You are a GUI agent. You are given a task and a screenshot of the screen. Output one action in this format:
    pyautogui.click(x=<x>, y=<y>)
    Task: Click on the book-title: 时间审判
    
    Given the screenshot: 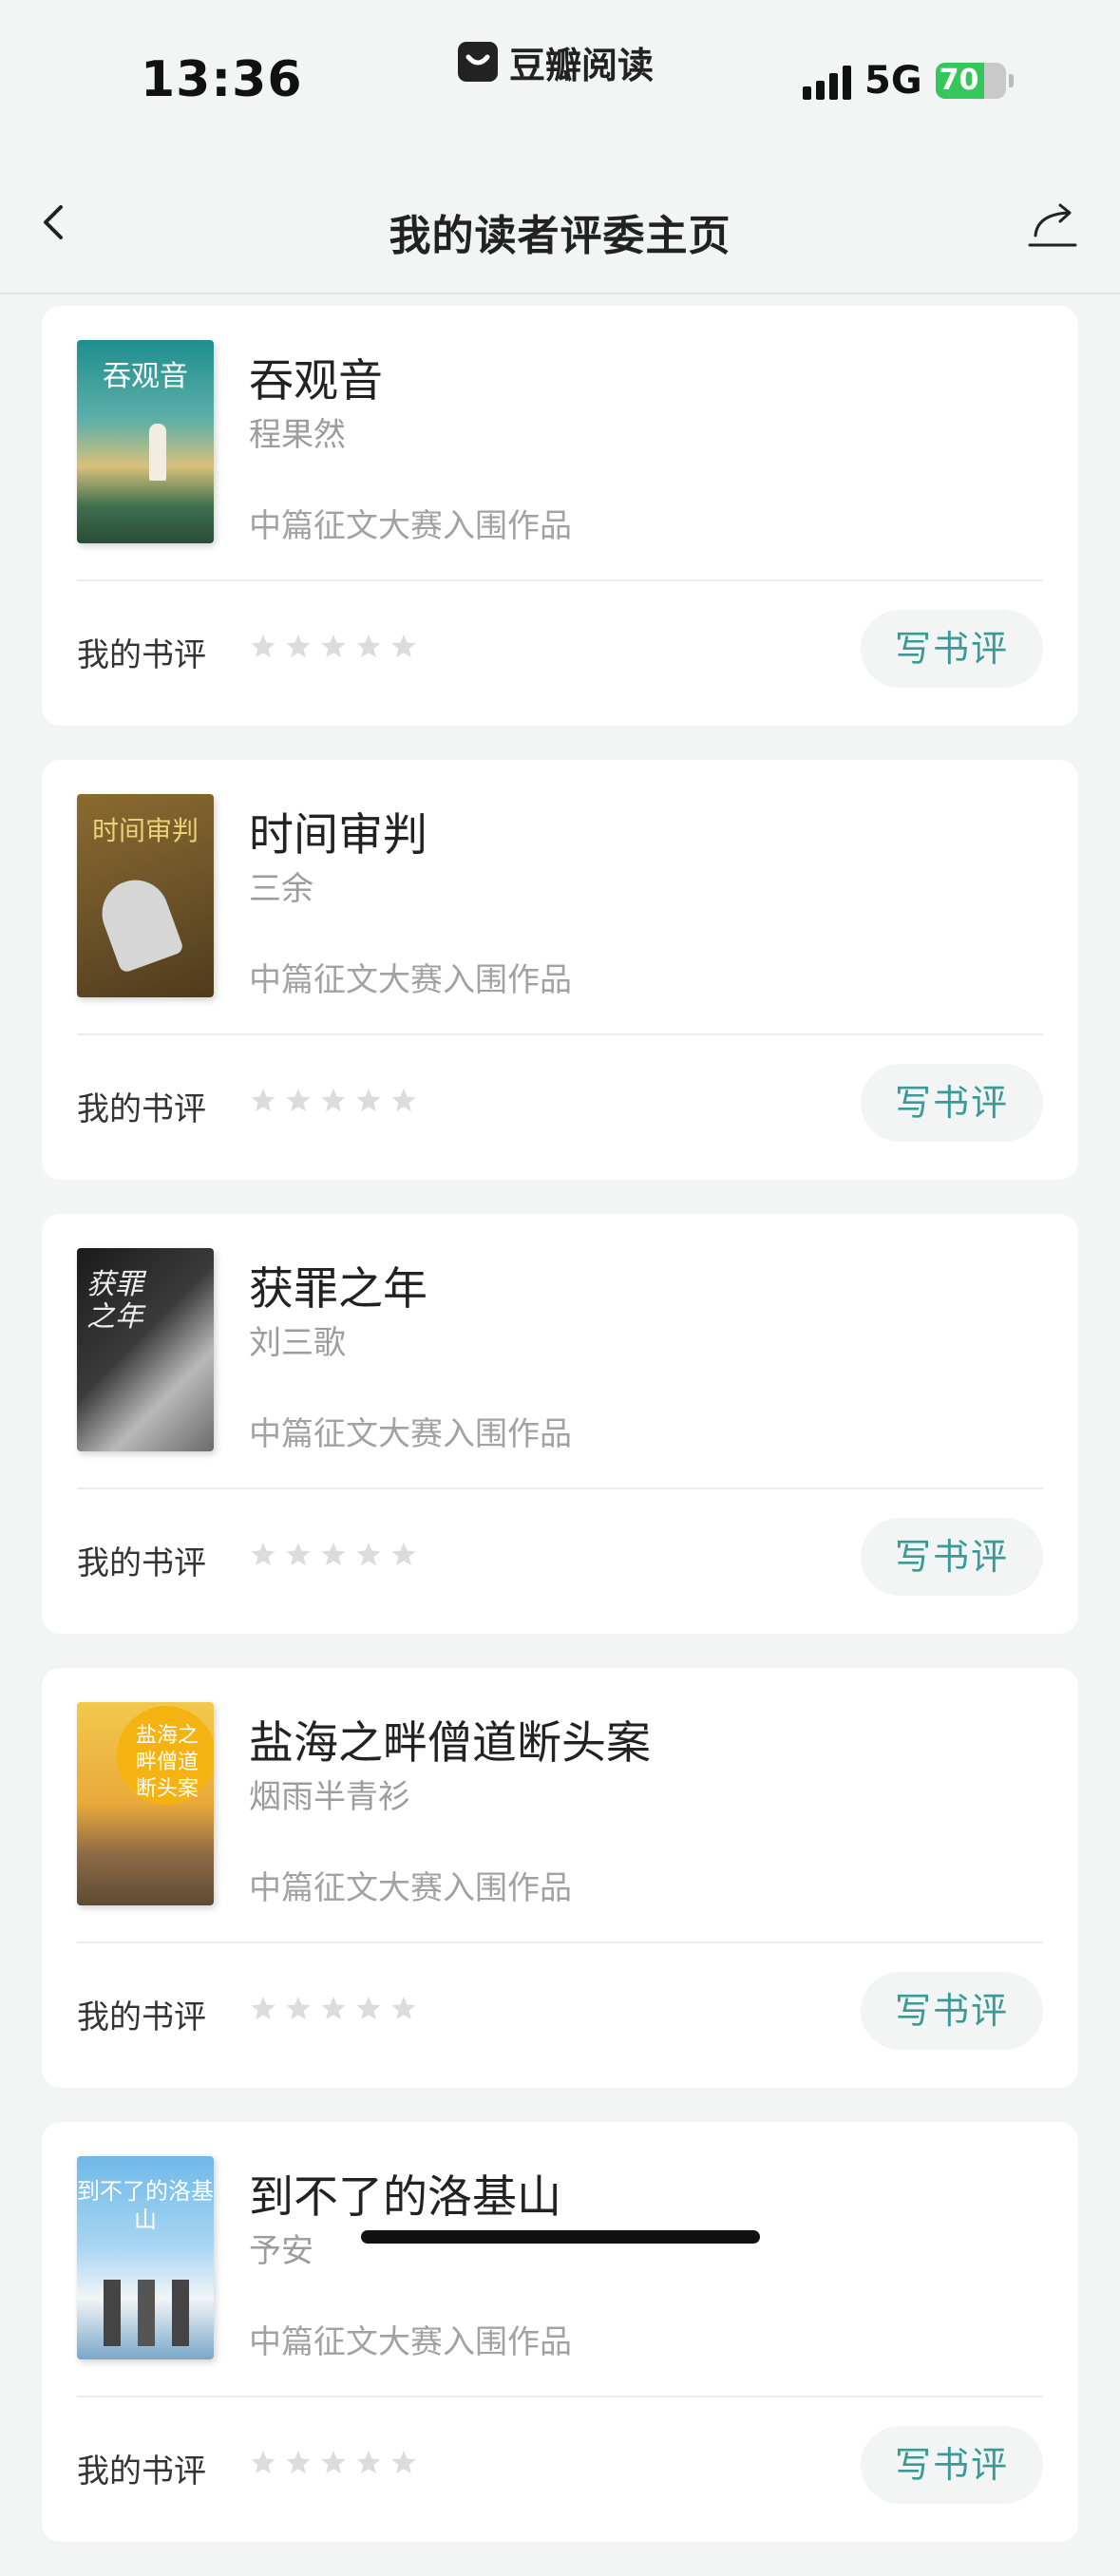 What is the action you would take?
    pyautogui.click(x=338, y=830)
    